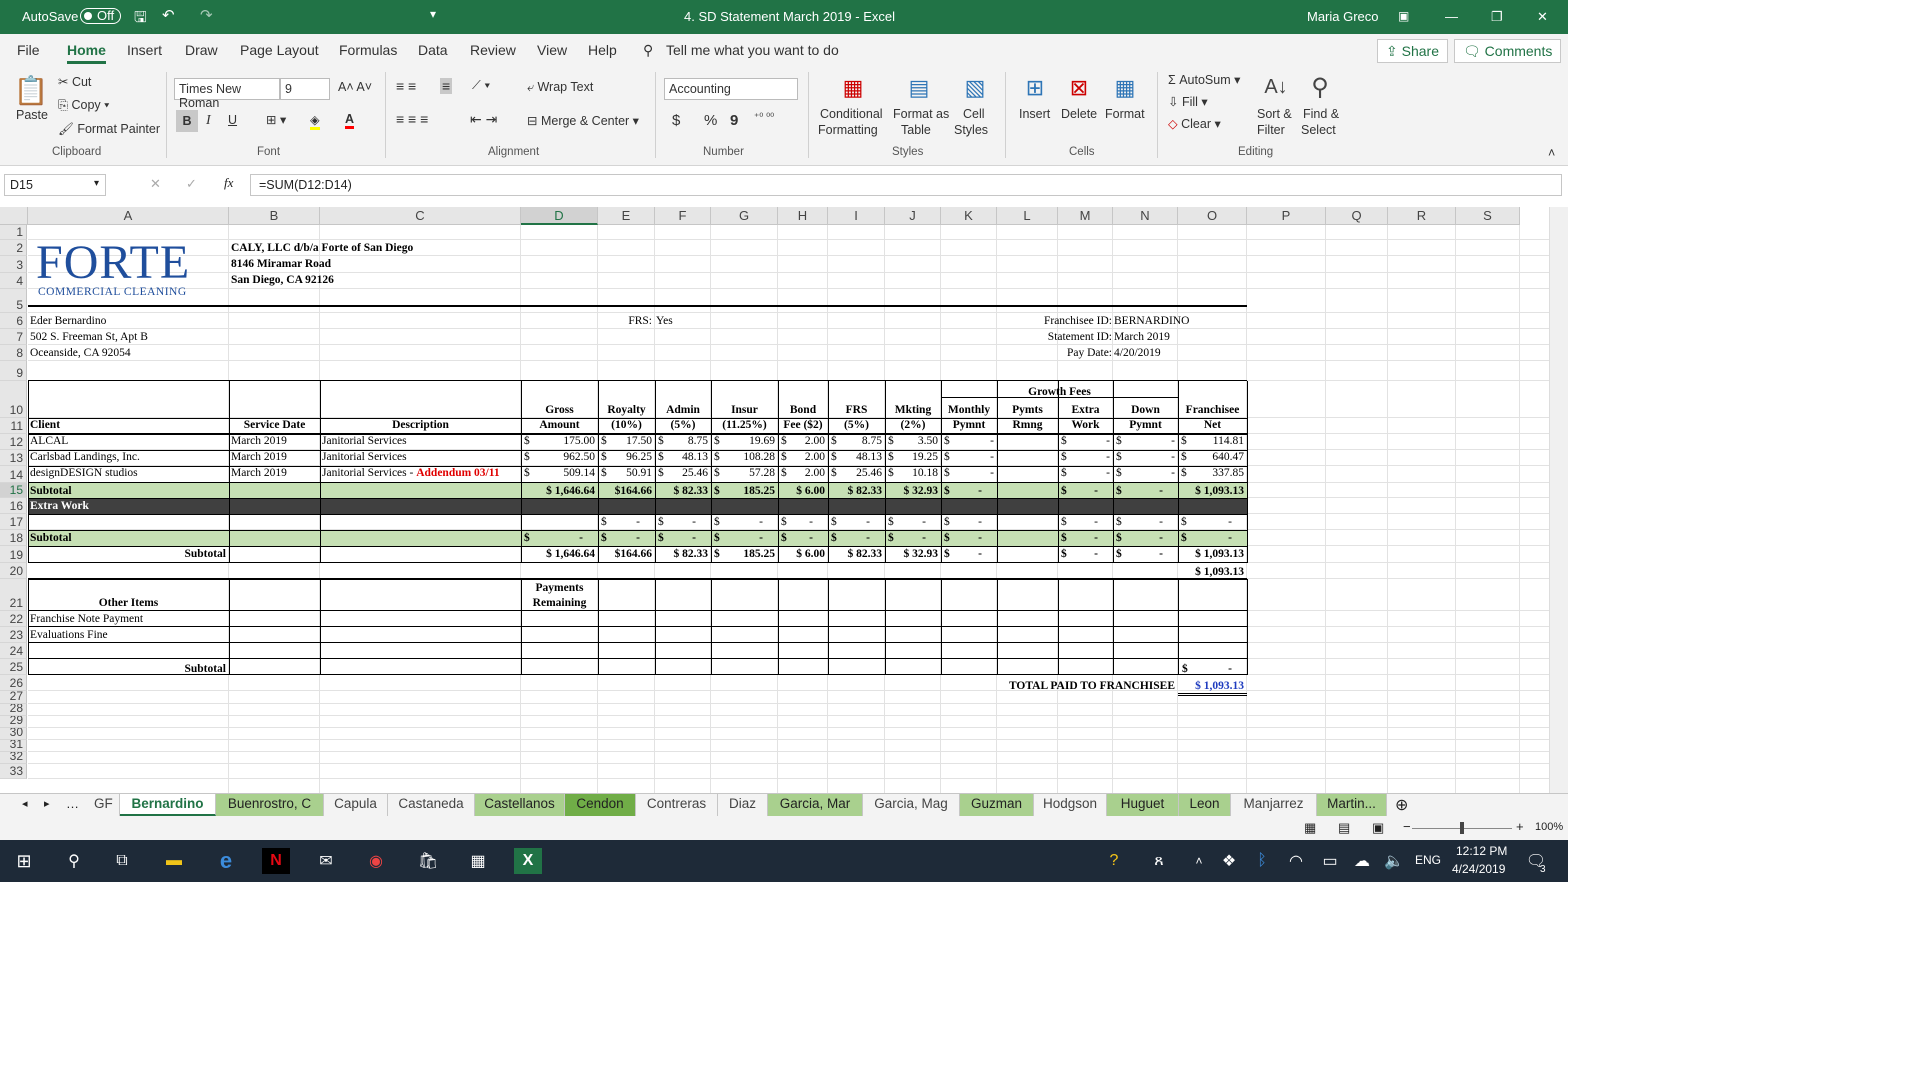 This screenshot has height=1080, width=1920. Describe the element at coordinates (481, 85) in the screenshot. I see `orientation-icon: ⟋ ▾` at that location.